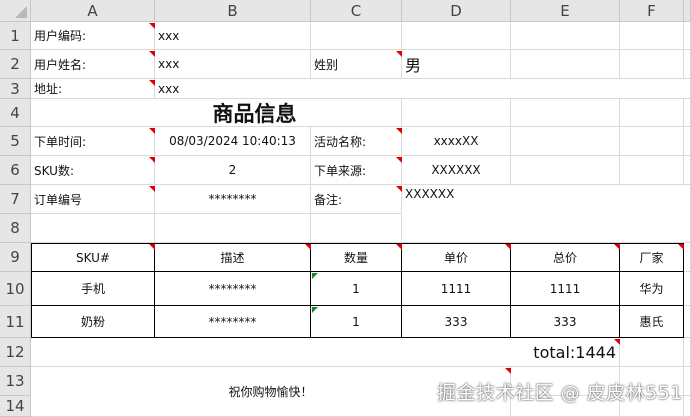 The width and height of the screenshot is (691, 417). What do you see at coordinates (652, 322) in the screenshot?
I see `table-cell: 惠氏` at bounding box center [652, 322].